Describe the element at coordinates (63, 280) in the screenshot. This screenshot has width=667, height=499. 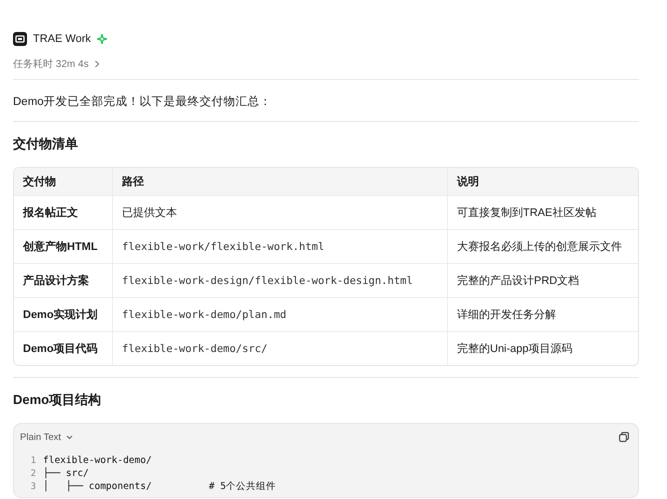
I see `table-cell: 产品设计方案` at that location.